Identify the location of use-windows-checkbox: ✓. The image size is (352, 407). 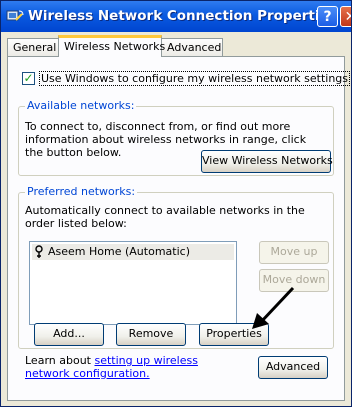
(28, 78).